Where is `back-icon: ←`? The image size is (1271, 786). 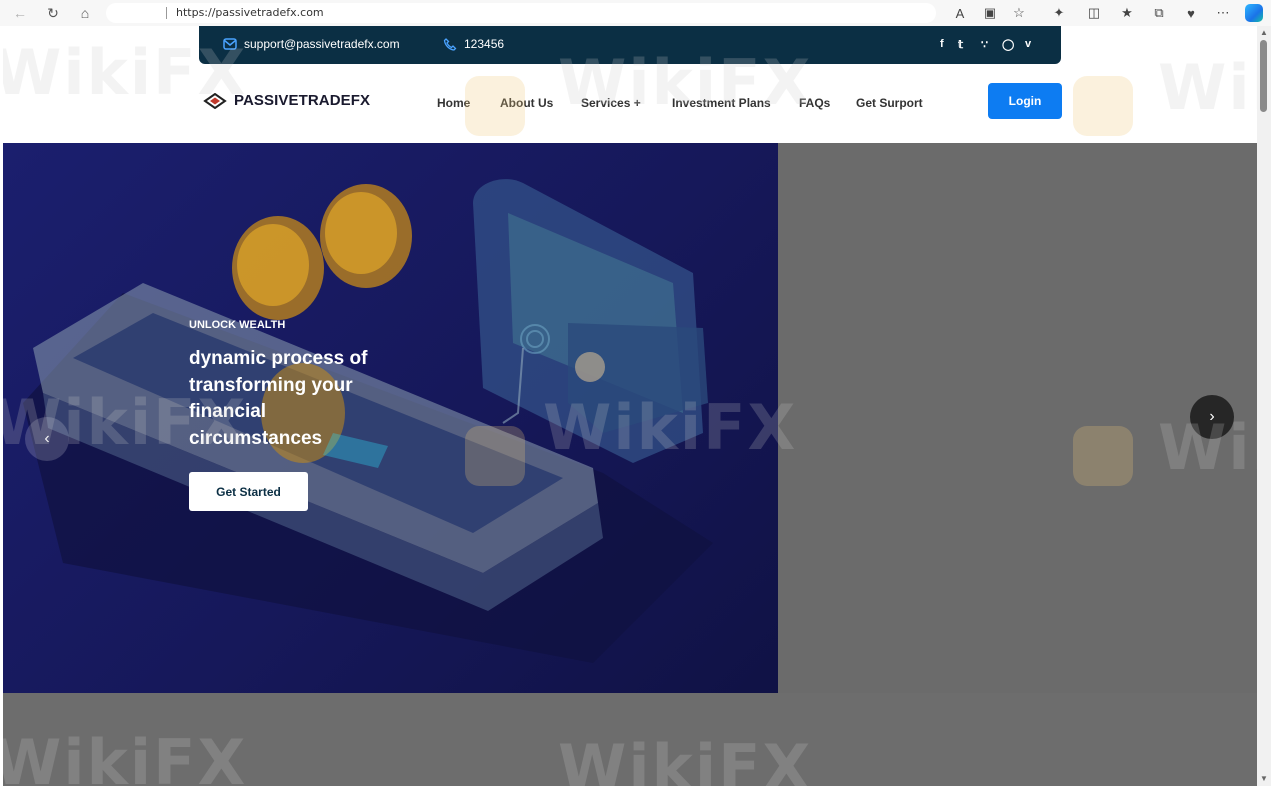
back-icon: ← is located at coordinates (20, 13).